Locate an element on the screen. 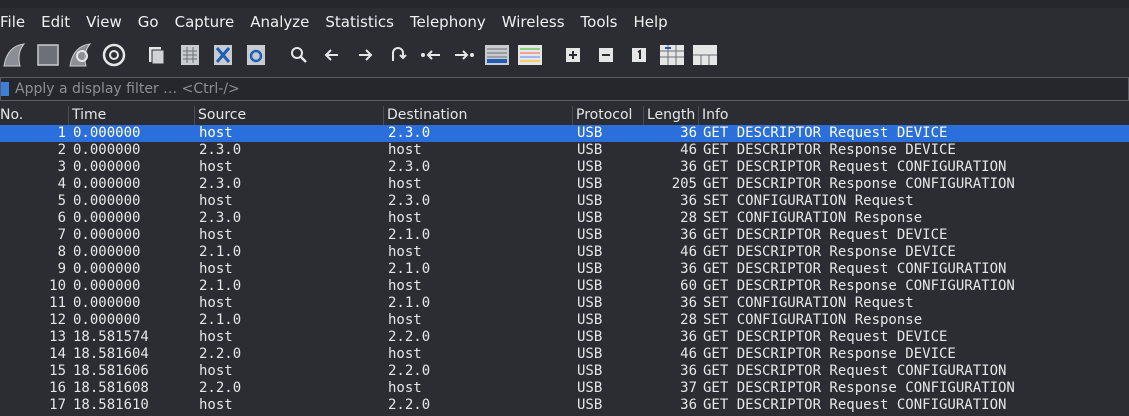  column-header-time: Time is located at coordinates (132, 115).